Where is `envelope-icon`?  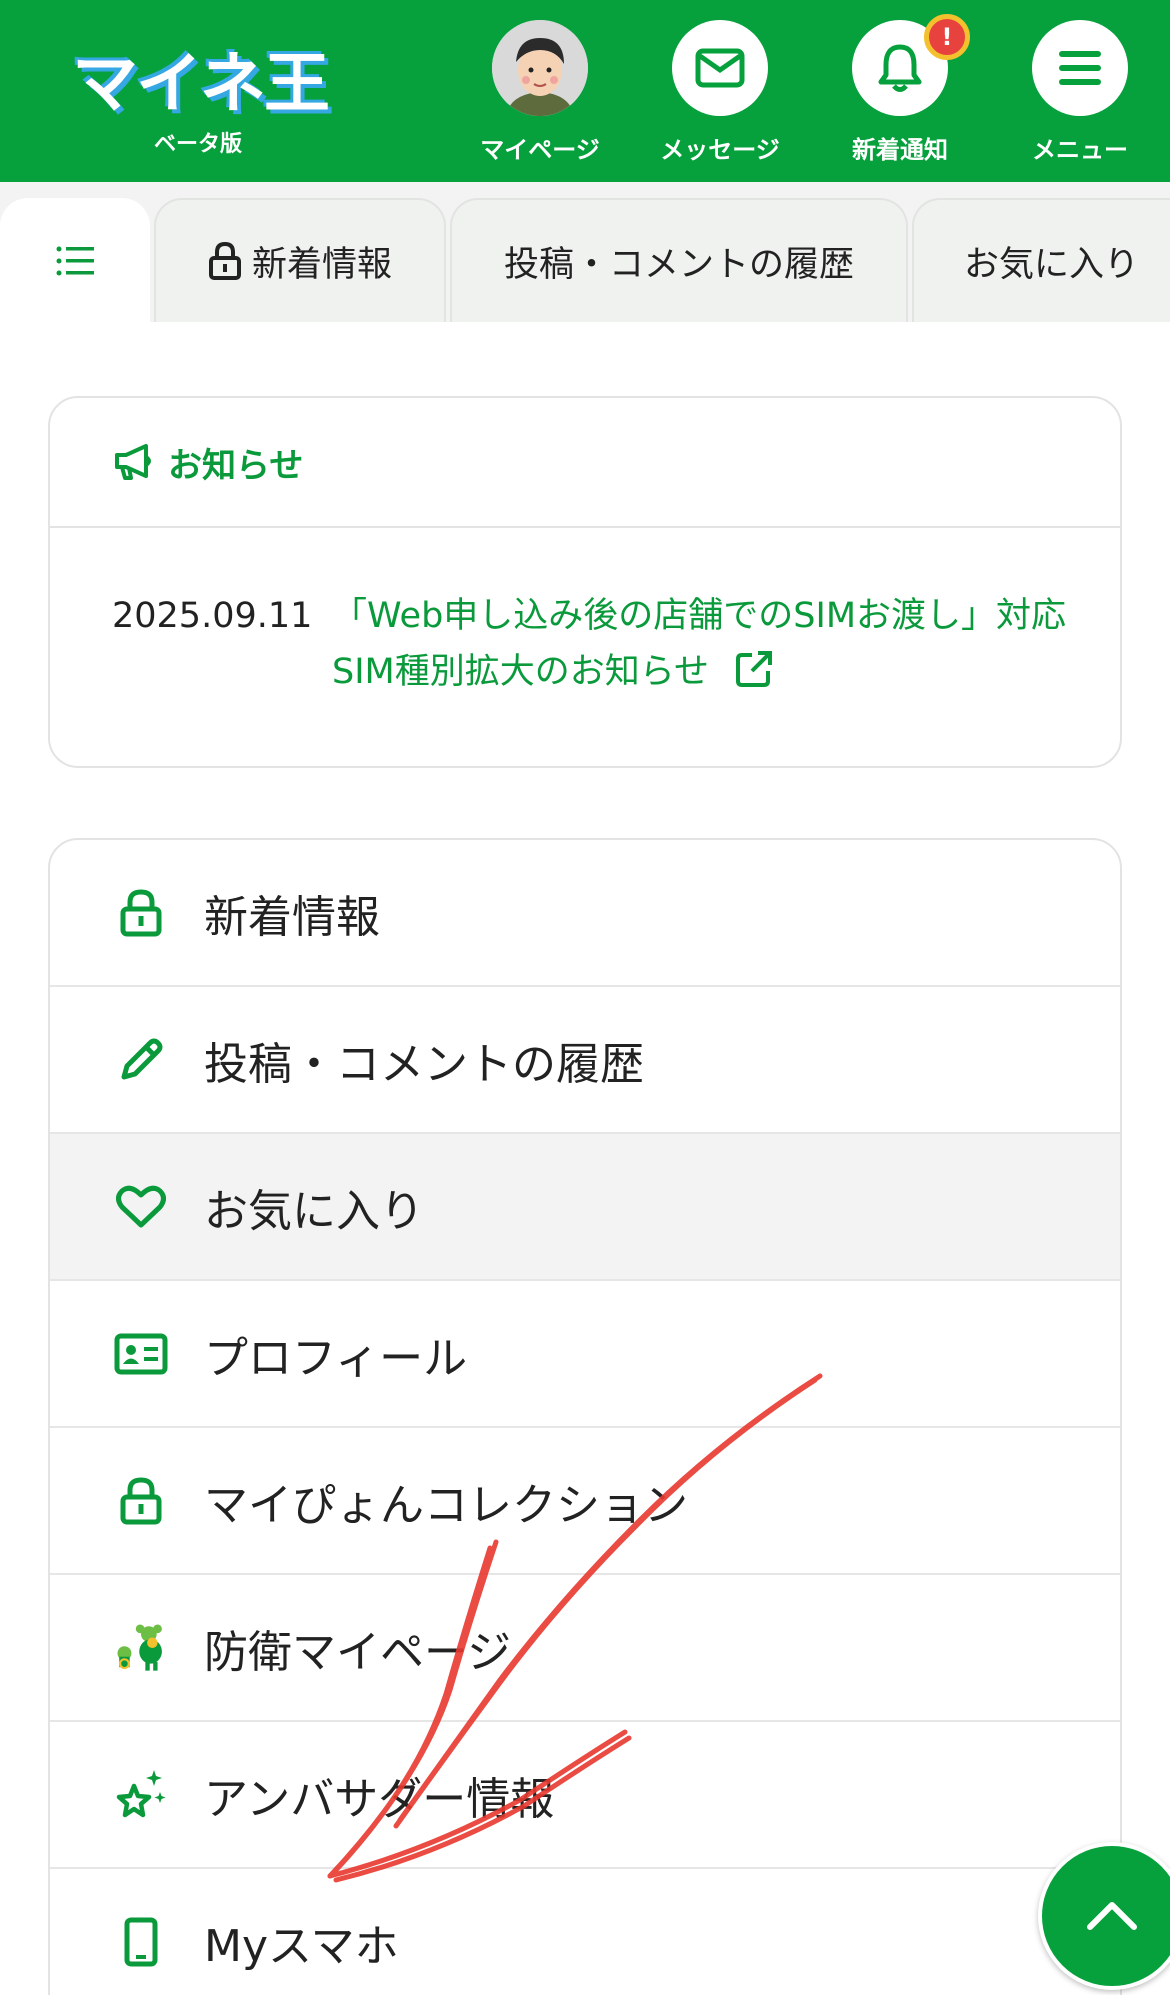 envelope-icon is located at coordinates (720, 68).